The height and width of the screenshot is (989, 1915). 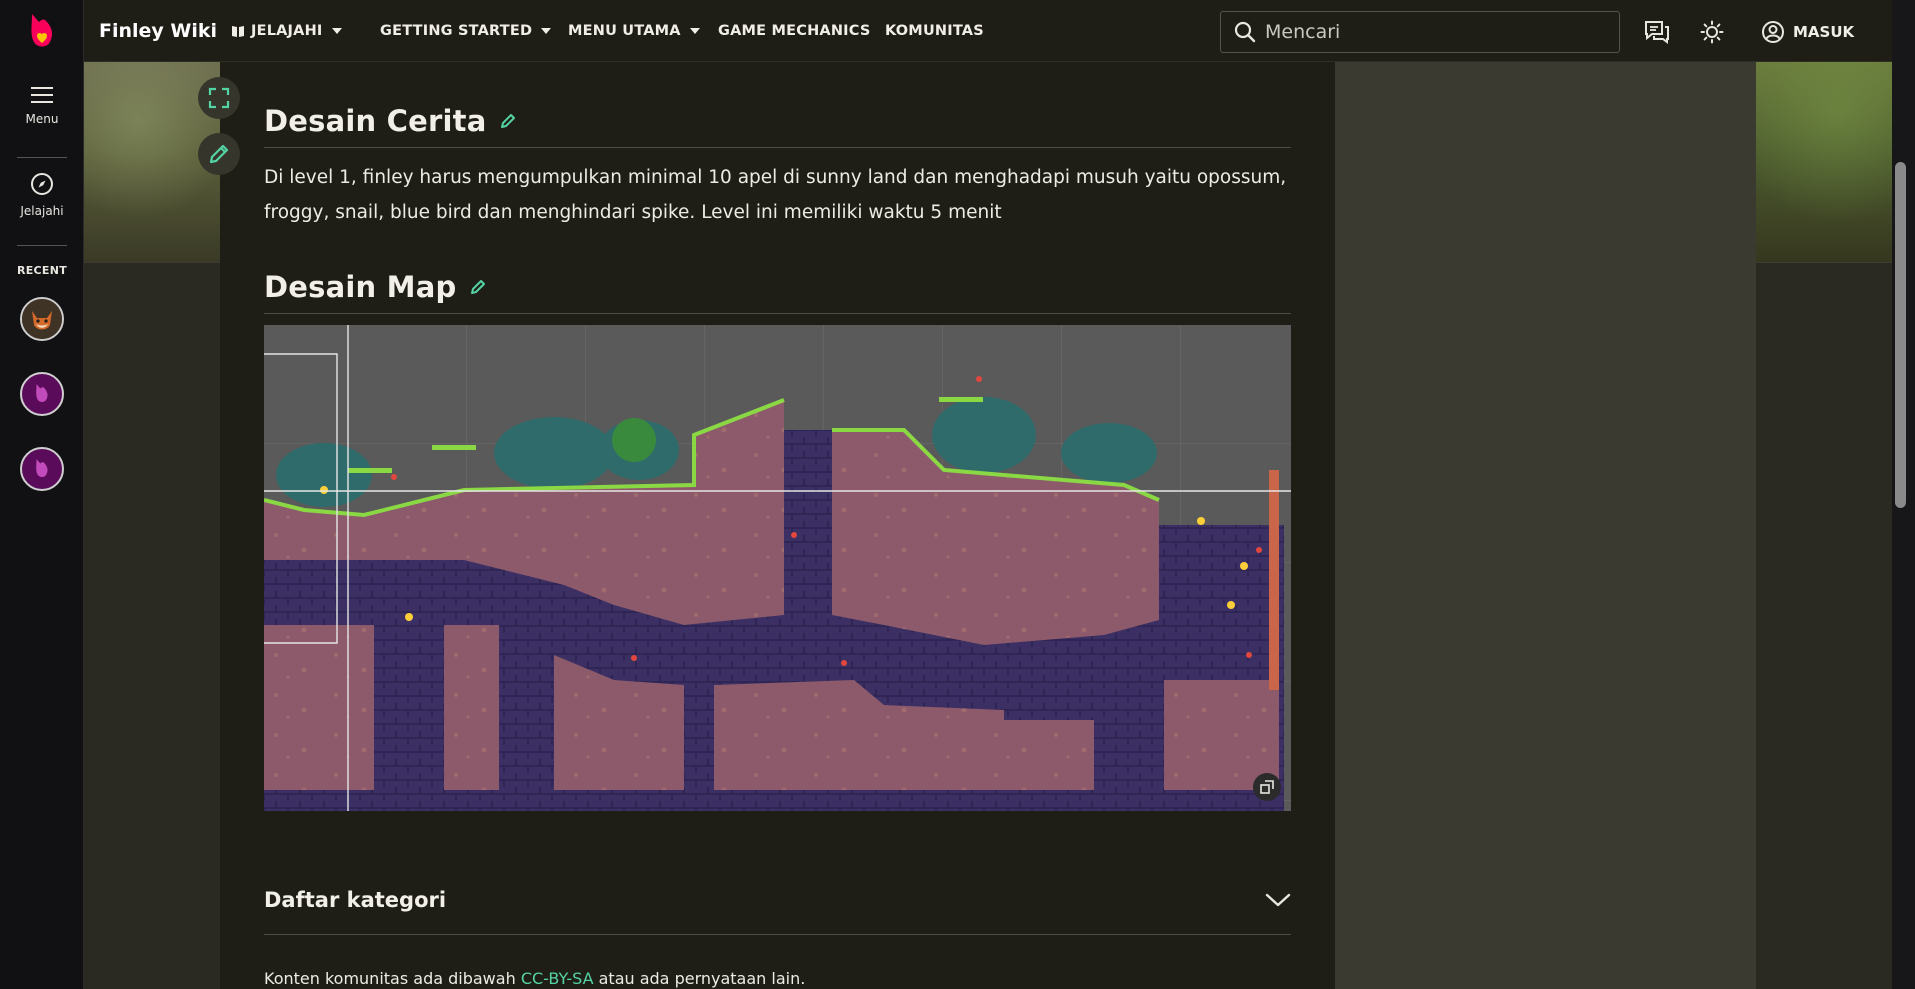 What do you see at coordinates (777, 900) in the screenshot?
I see `categories-toggle: Daftar kategori` at bounding box center [777, 900].